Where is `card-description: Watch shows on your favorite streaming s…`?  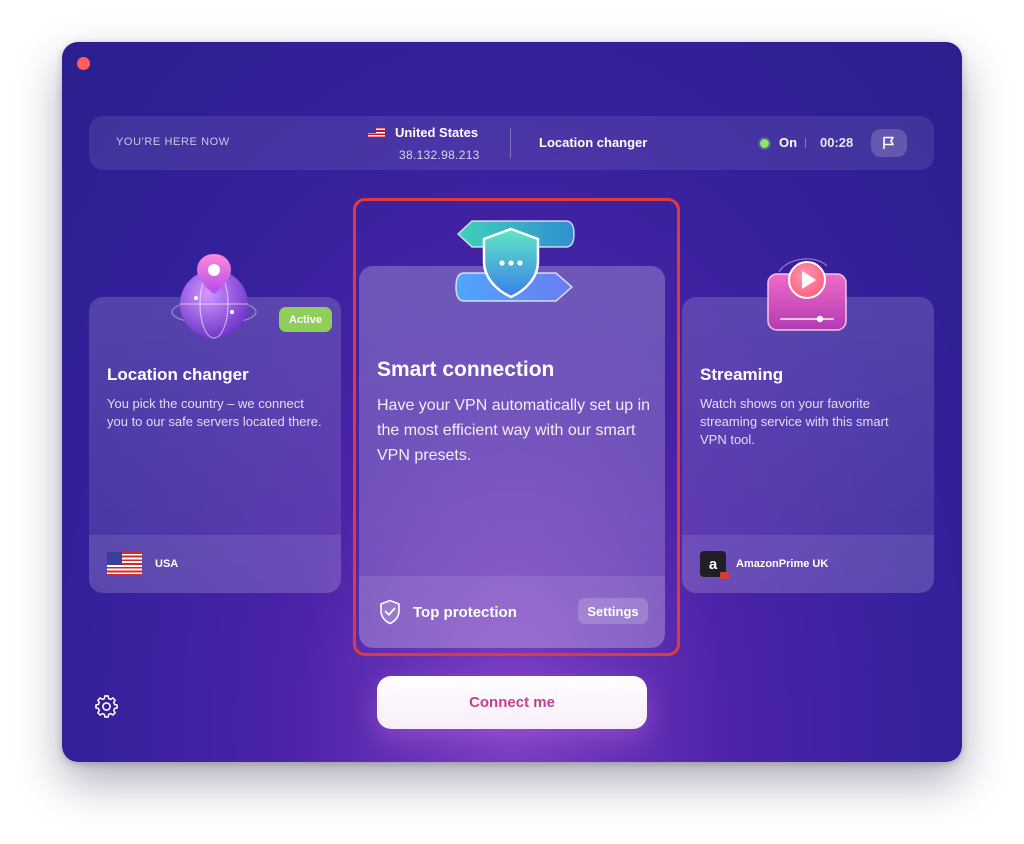 card-description: Watch shows on your favorite streaming s… is located at coordinates (794, 421).